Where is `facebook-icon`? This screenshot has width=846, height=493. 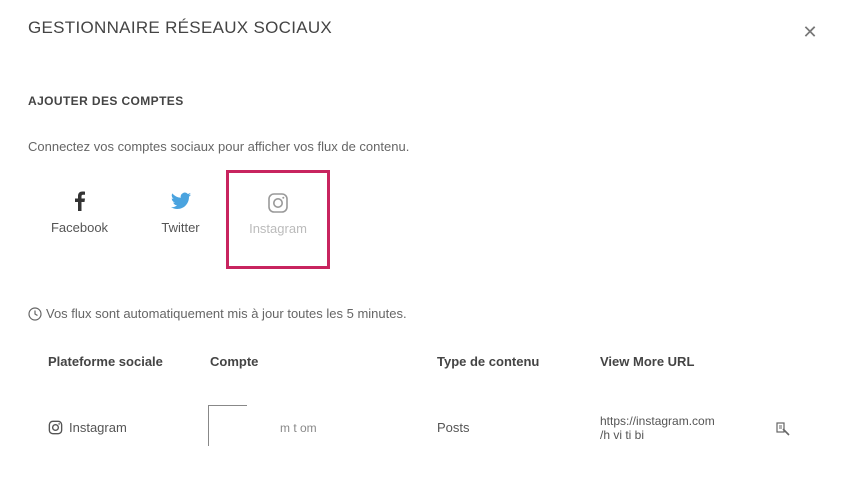 facebook-icon is located at coordinates (79, 201).